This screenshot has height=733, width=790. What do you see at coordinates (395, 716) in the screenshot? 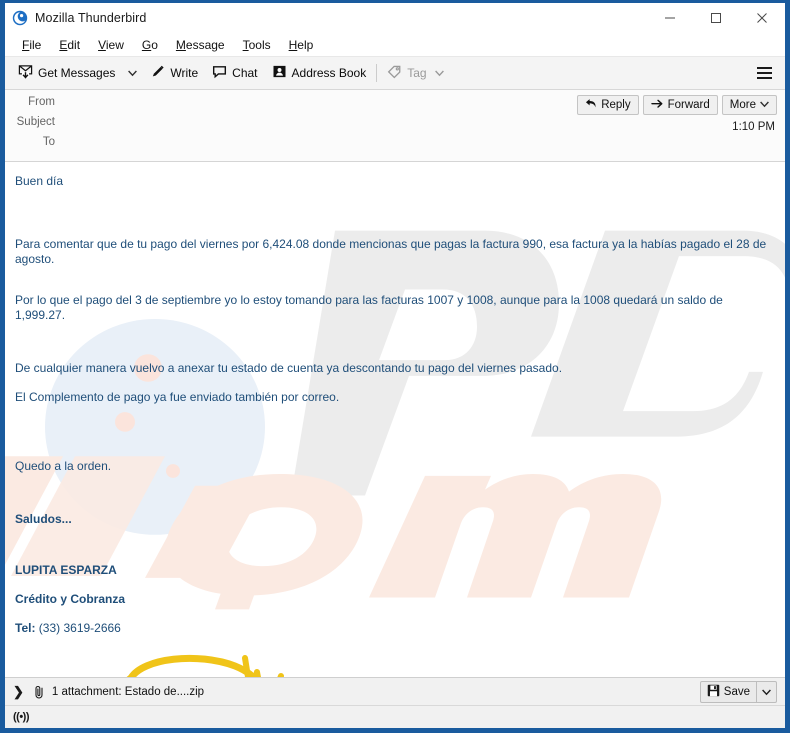
I see `status-bar: ((•))` at bounding box center [395, 716].